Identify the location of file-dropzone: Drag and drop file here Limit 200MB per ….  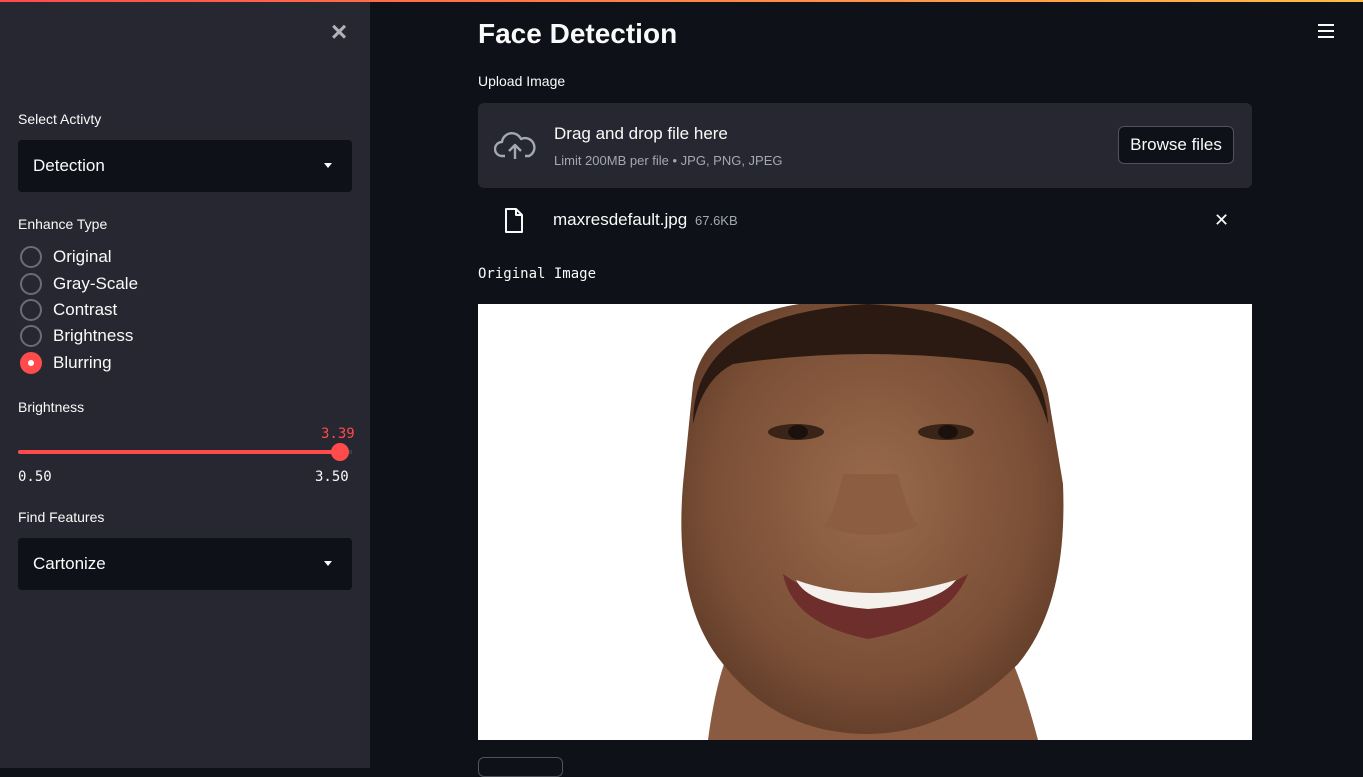
(865, 145).